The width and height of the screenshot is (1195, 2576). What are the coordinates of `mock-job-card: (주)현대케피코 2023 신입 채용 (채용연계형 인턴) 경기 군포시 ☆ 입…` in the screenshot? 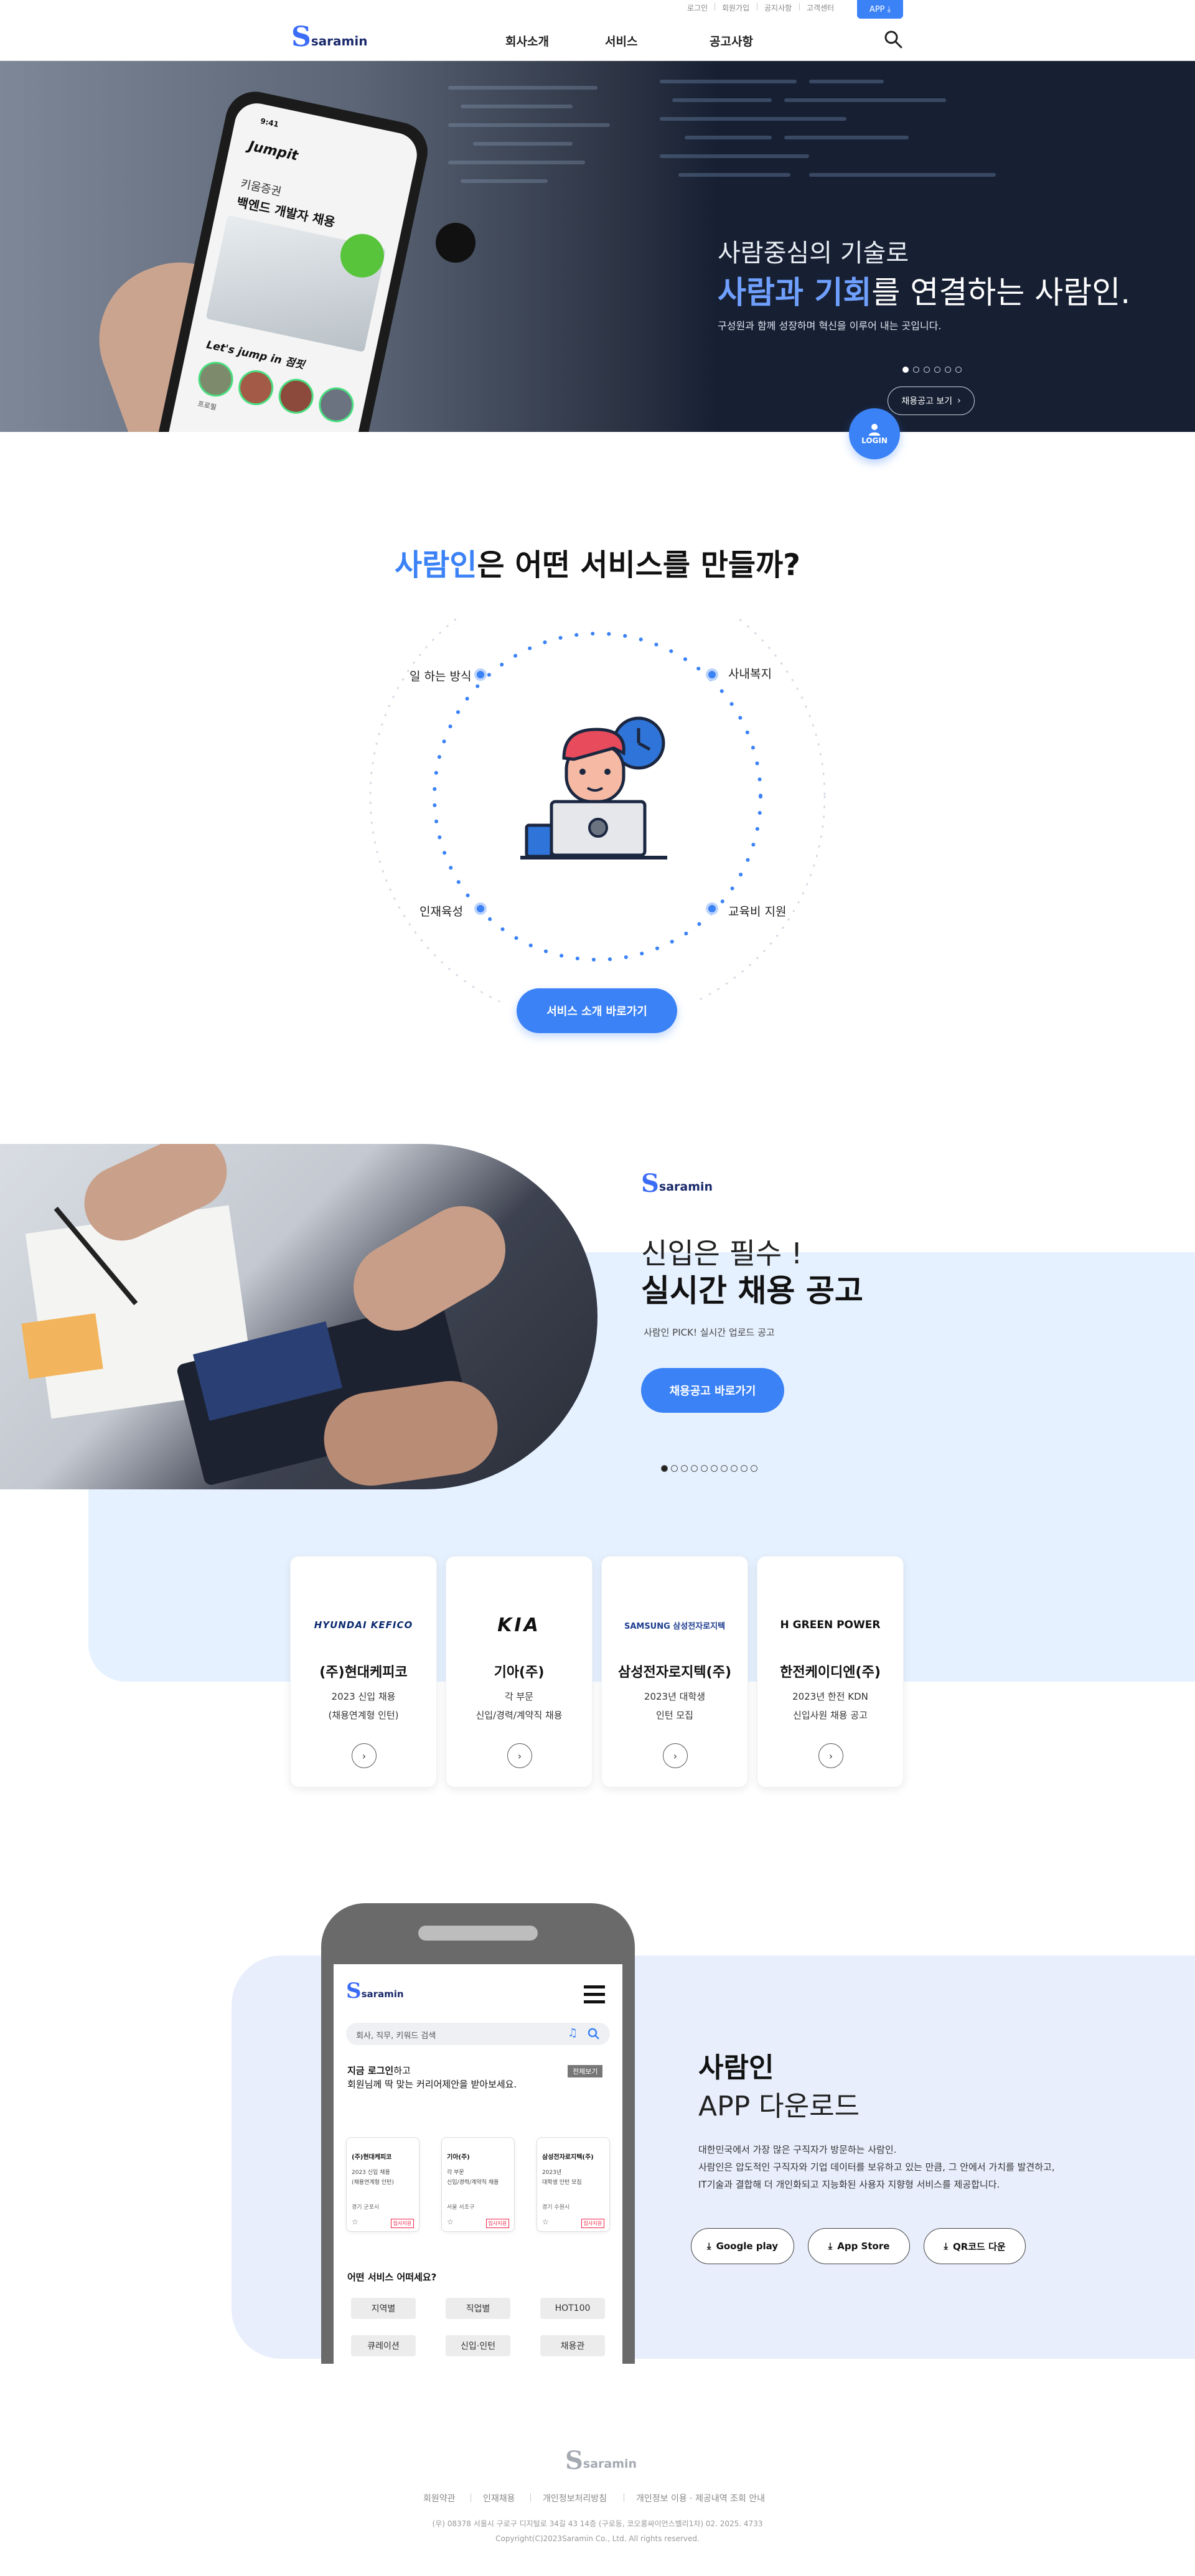 It's located at (383, 2184).